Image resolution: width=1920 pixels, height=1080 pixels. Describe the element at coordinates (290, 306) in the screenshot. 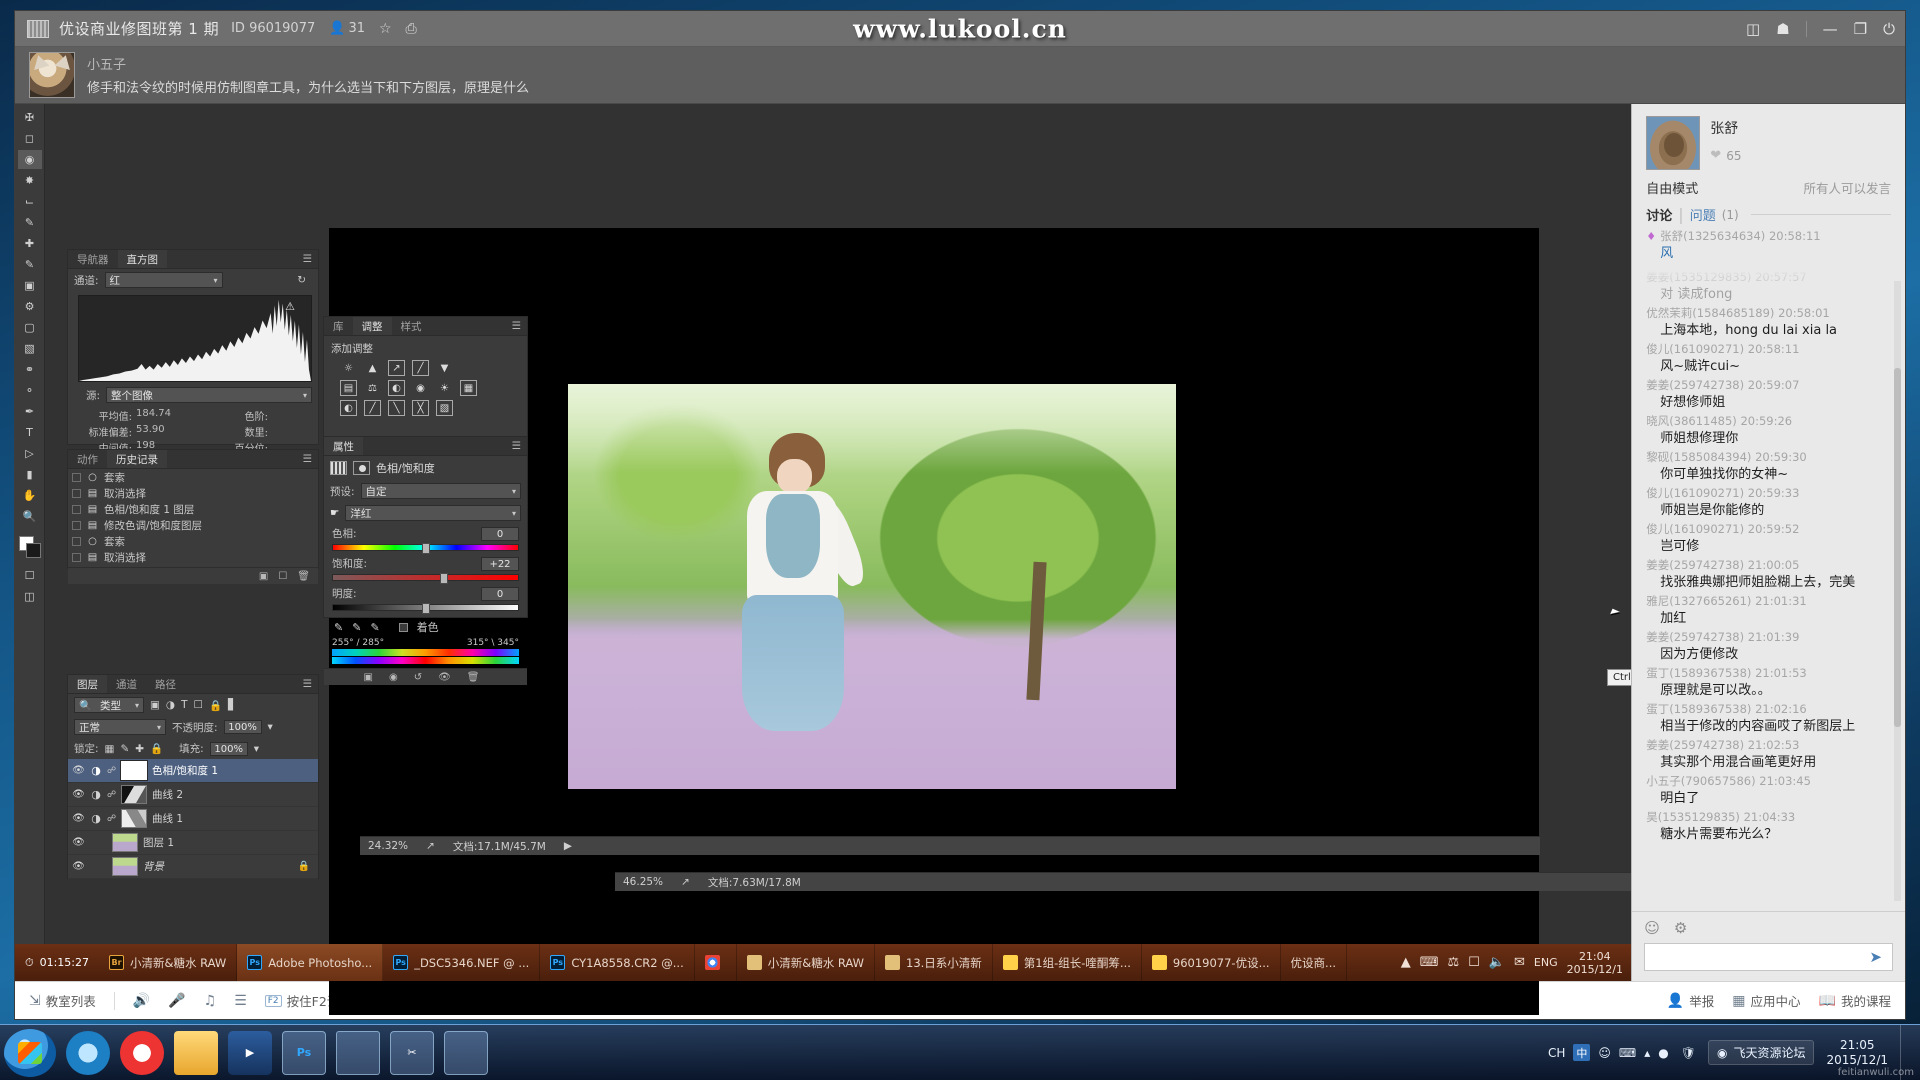

I see `histogram-warning-icon: ⚠` at that location.